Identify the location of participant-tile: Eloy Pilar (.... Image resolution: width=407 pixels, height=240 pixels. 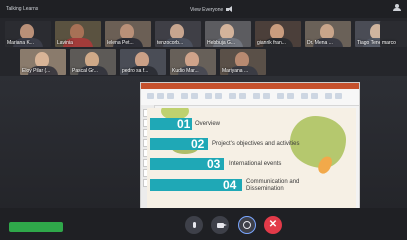
(43, 62).